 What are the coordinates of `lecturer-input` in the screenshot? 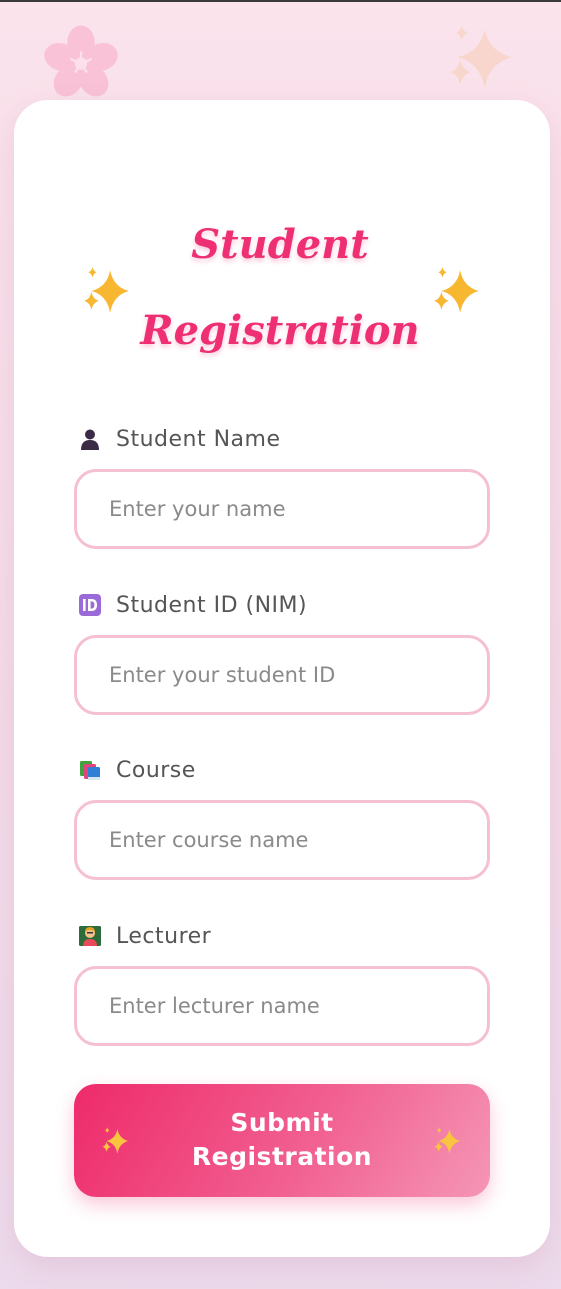 It's located at (282, 1006).